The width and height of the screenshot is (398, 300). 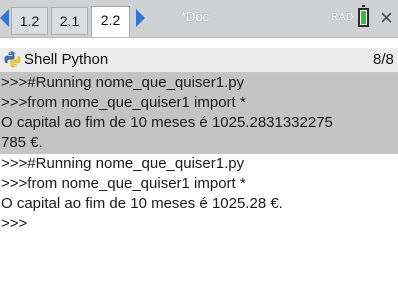 I want to click on document-tab-bar: 1.2 2.1 2.2 *Doc RAD ×, so click(x=199, y=19).